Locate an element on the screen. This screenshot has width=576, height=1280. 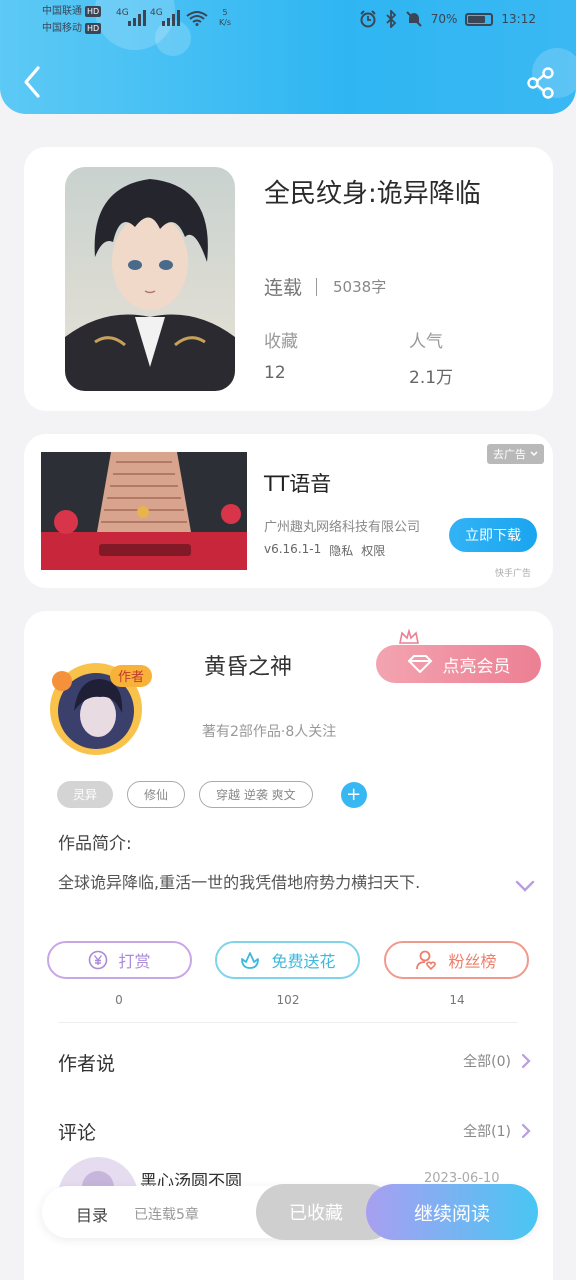
remove-ad-label: 去广告 is located at coordinates (509, 454).